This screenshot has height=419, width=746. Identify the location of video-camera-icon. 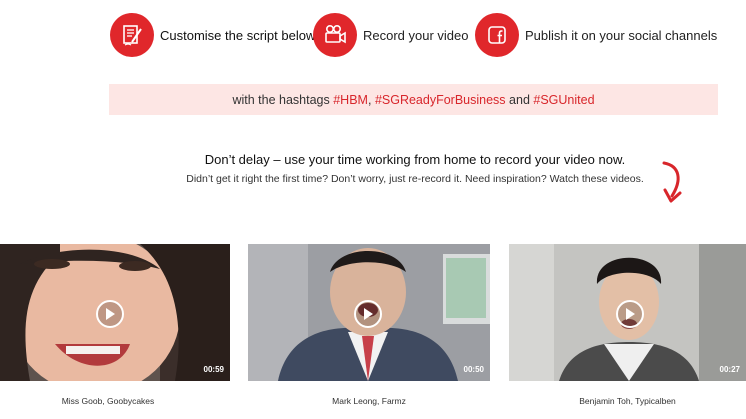
(335, 35).